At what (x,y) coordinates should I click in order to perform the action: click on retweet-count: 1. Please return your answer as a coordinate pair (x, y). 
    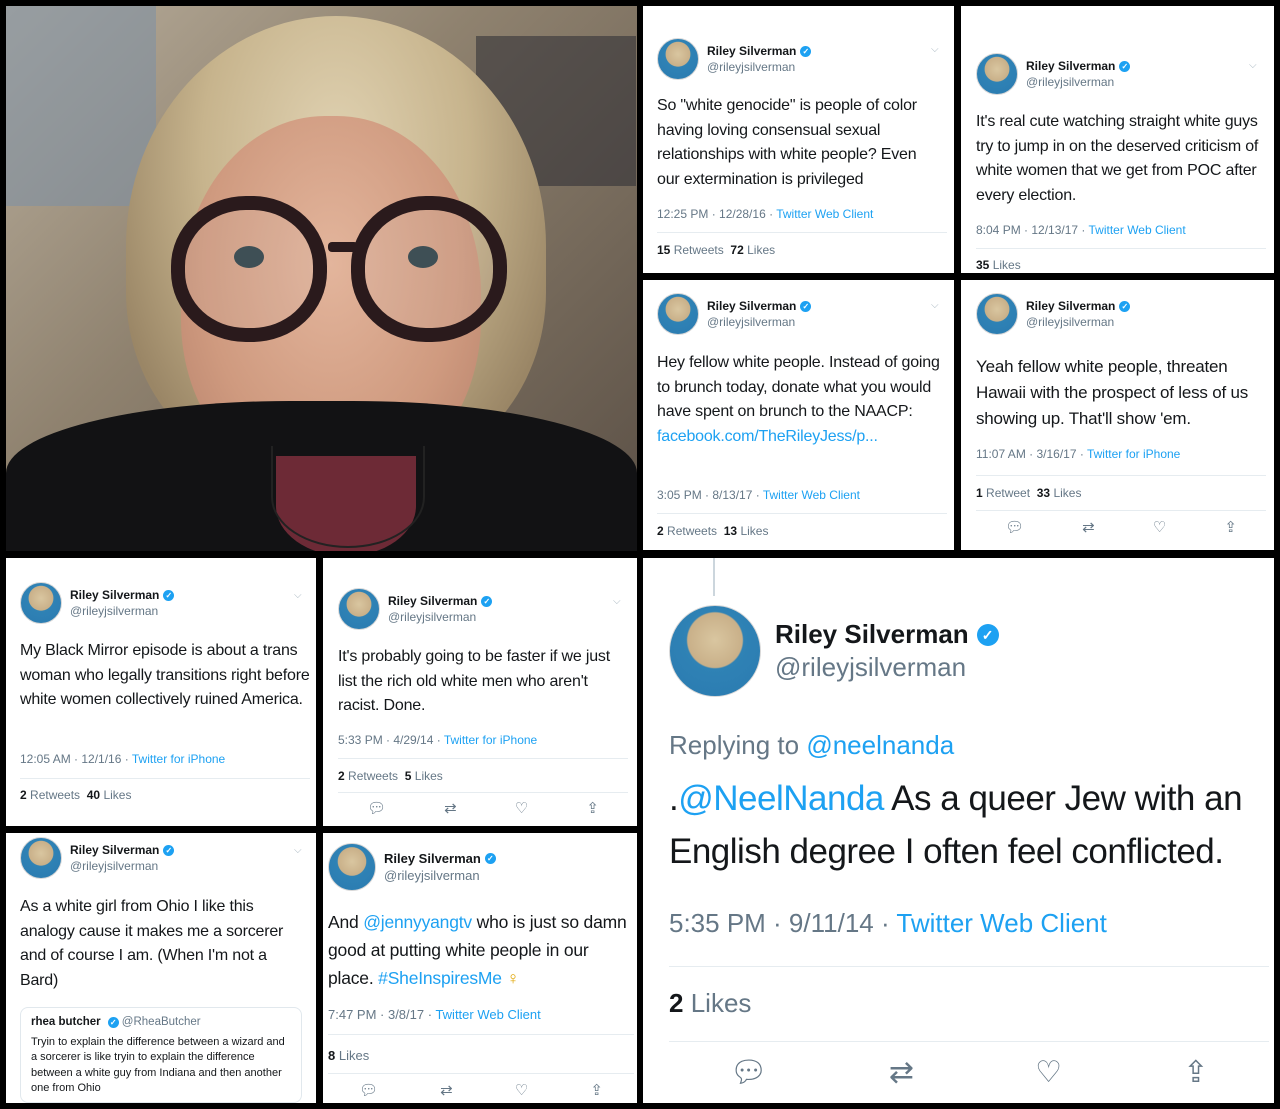
    Looking at the image, I should click on (979, 493).